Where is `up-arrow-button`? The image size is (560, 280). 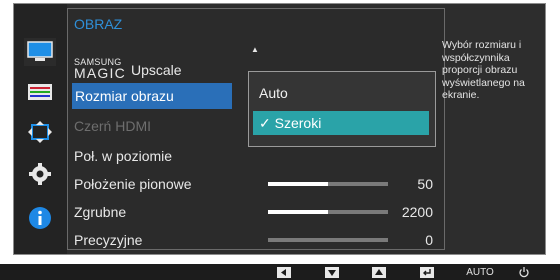 up-arrow-button is located at coordinates (379, 272).